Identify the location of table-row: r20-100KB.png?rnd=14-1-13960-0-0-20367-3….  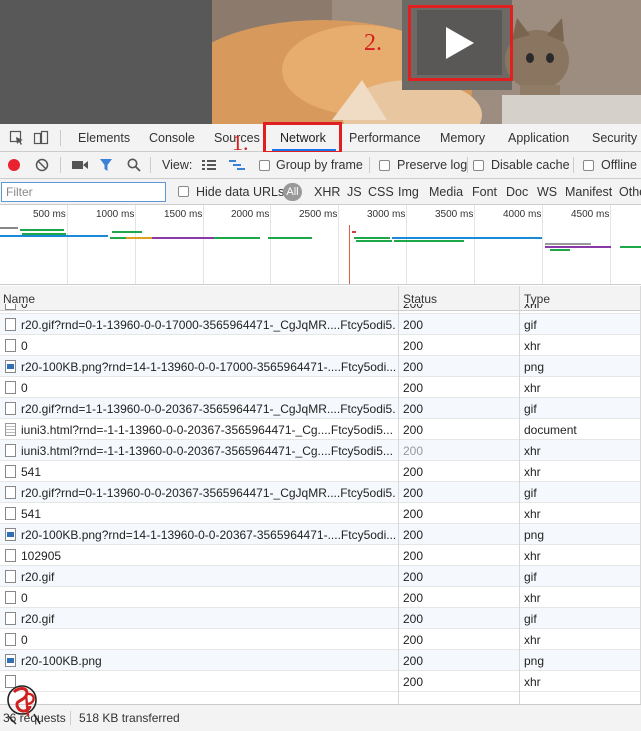
(320, 534).